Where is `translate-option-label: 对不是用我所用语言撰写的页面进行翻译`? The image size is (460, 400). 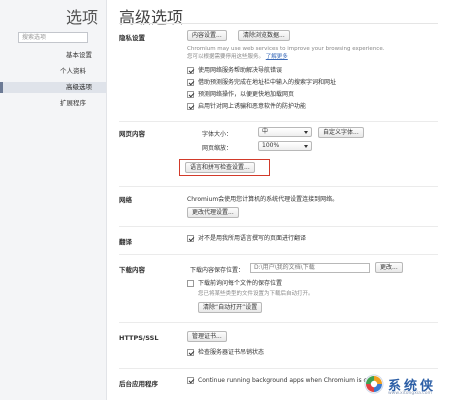 translate-option-label: 对不是用我所用语言撰写的页面进行翻译 is located at coordinates (252, 238).